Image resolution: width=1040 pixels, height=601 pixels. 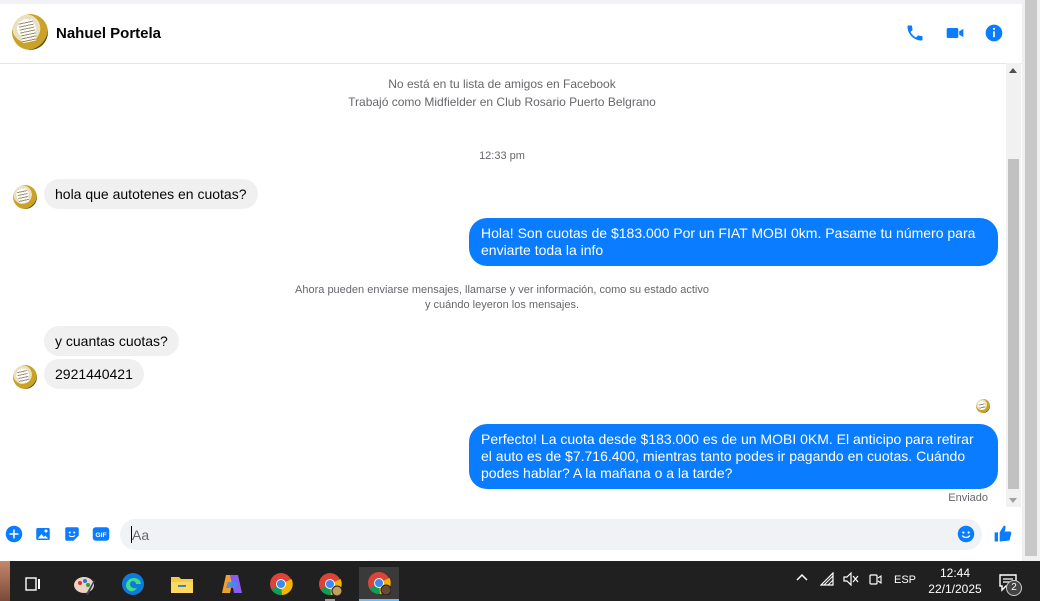 What do you see at coordinates (502, 156) in the screenshot?
I see `message-timestamp: 12:33 pm` at bounding box center [502, 156].